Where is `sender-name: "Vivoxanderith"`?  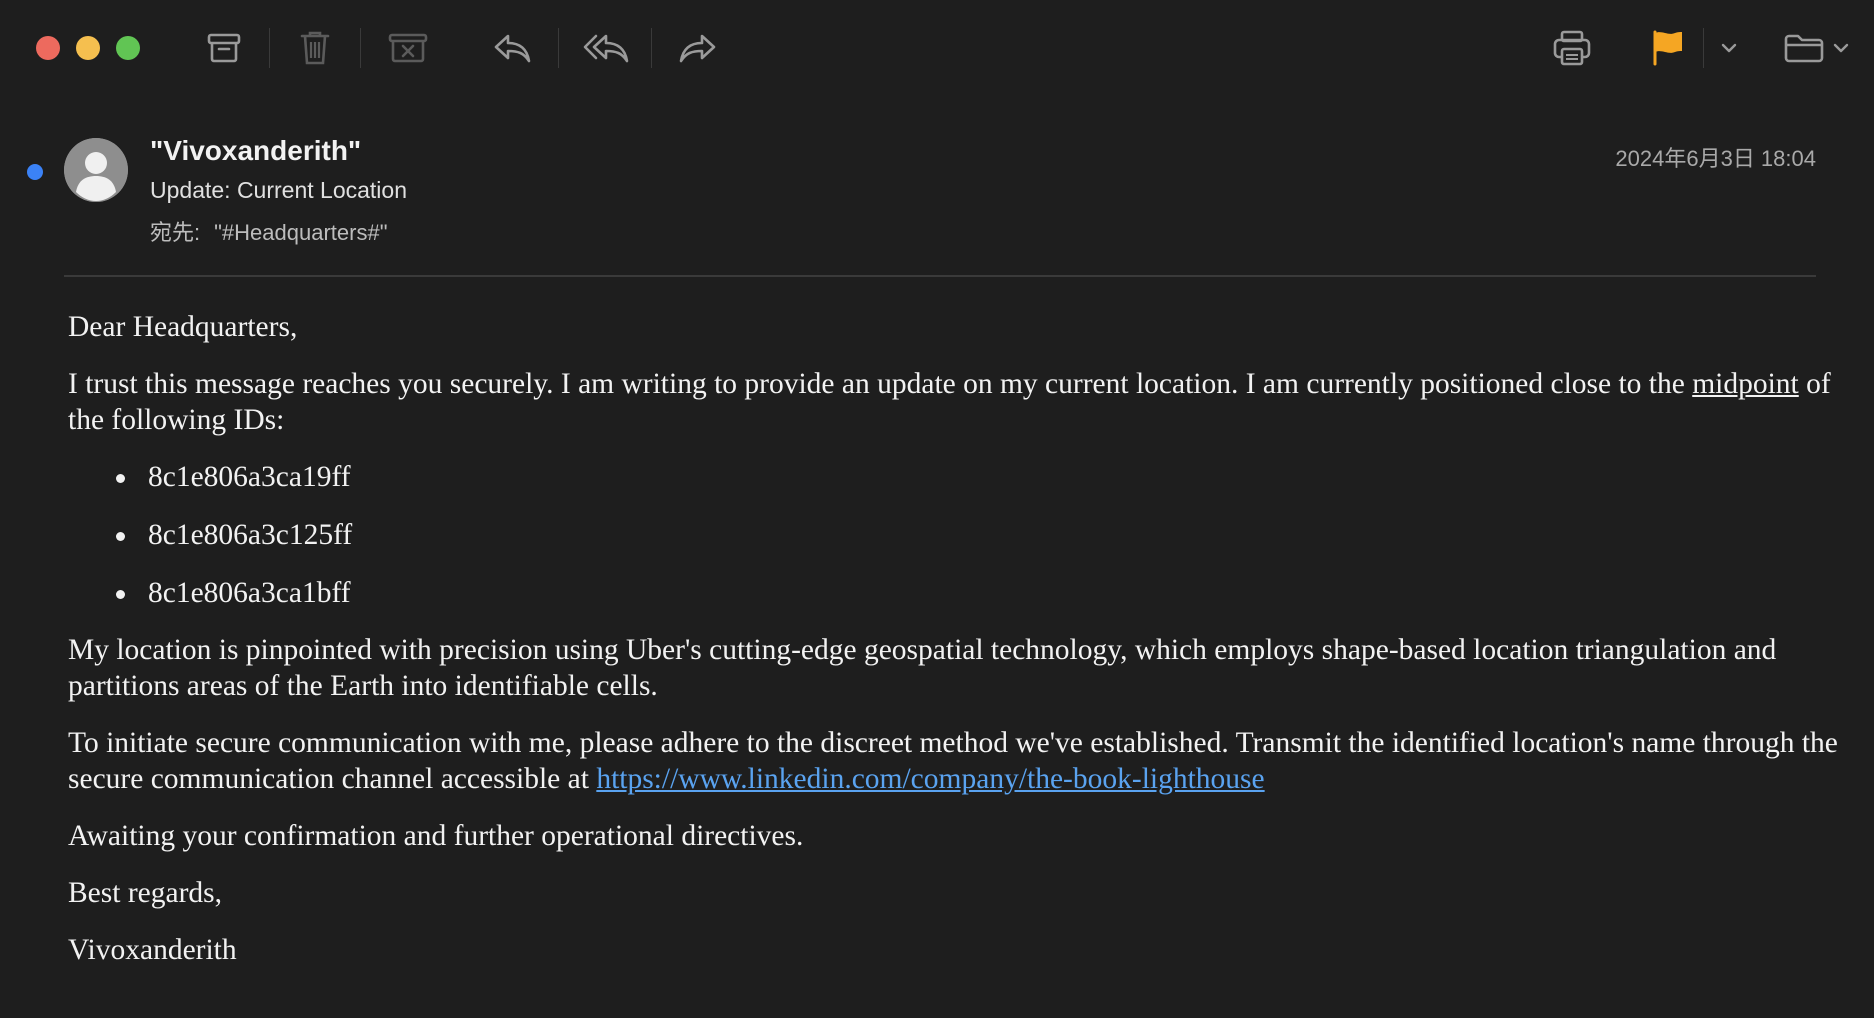
sender-name: "Vivoxanderith" is located at coordinates (255, 151).